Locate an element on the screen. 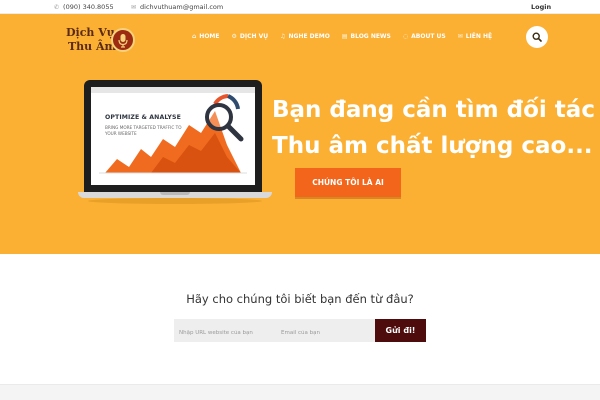 Image resolution: width=600 pixels, height=400 pixels. site-logo: Dịch Vụ Thu Âm is located at coordinates (102, 42).